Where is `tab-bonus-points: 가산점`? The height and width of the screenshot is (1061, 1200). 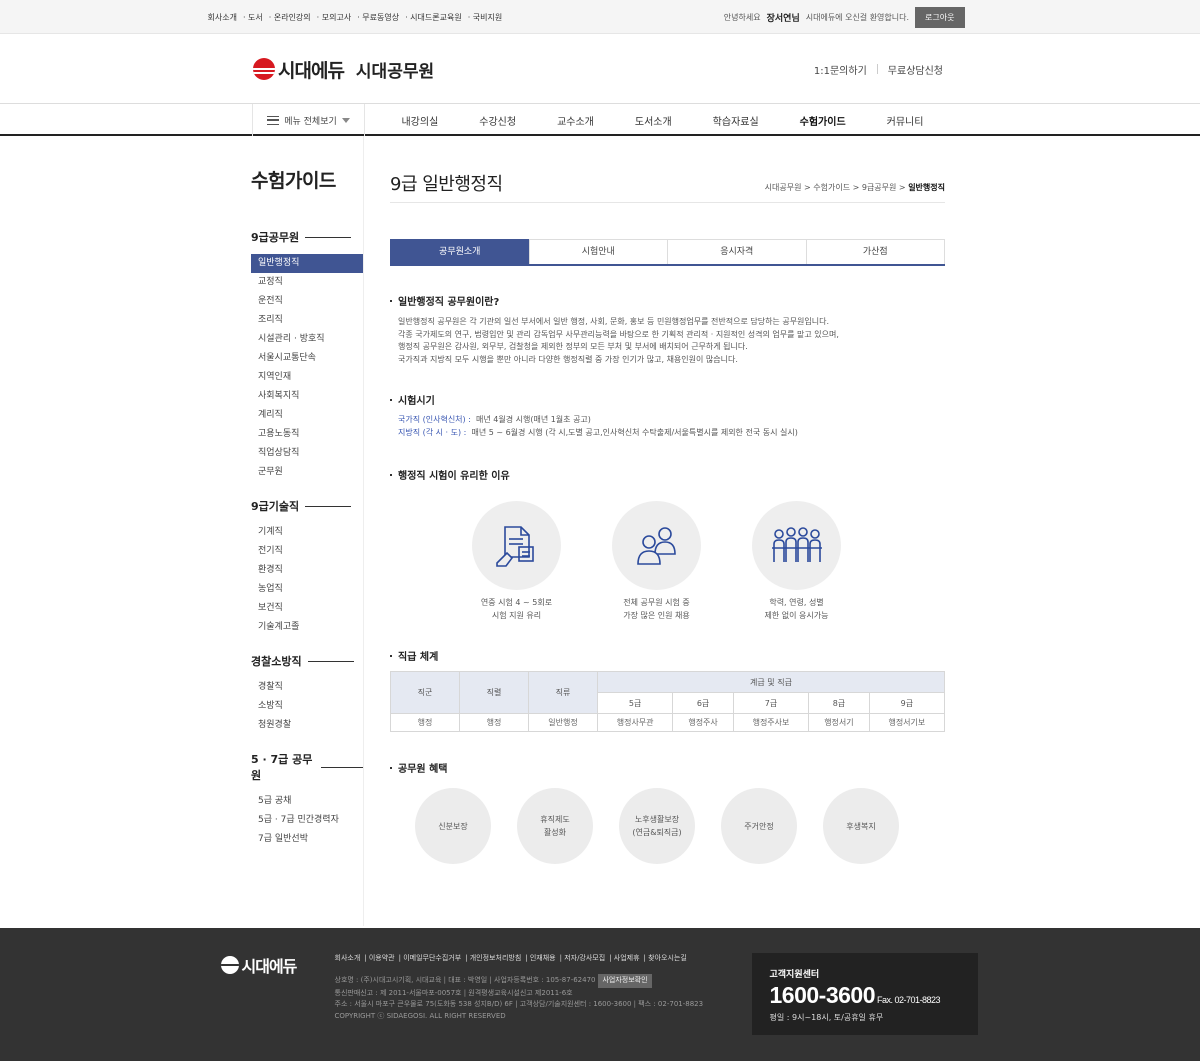 tab-bonus-points: 가산점 is located at coordinates (875, 251).